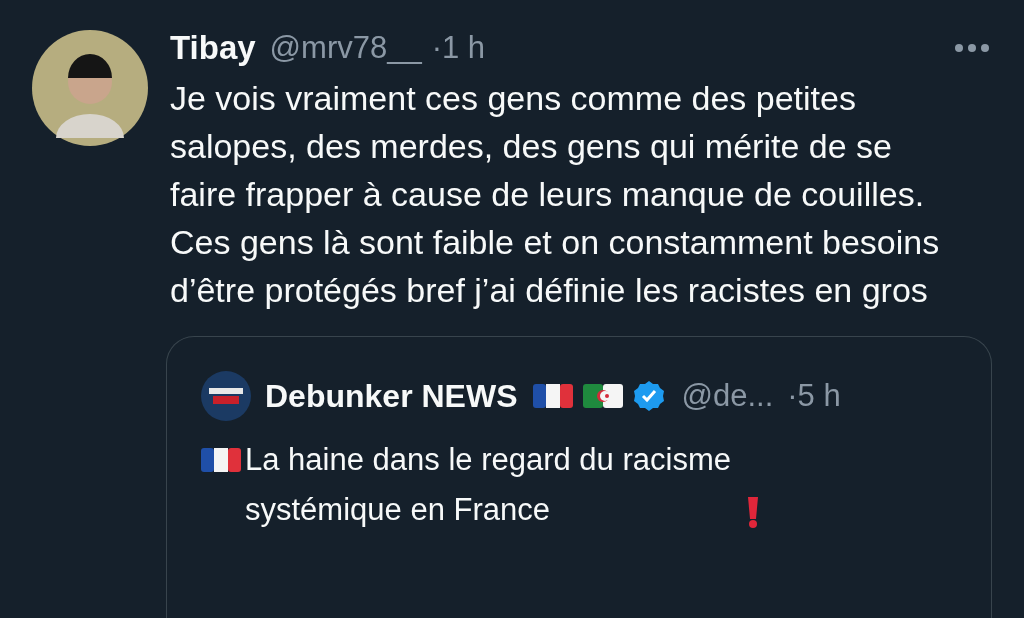  Describe the element at coordinates (391, 396) in the screenshot. I see `quoted-user-name: Debunker NEWS` at that location.